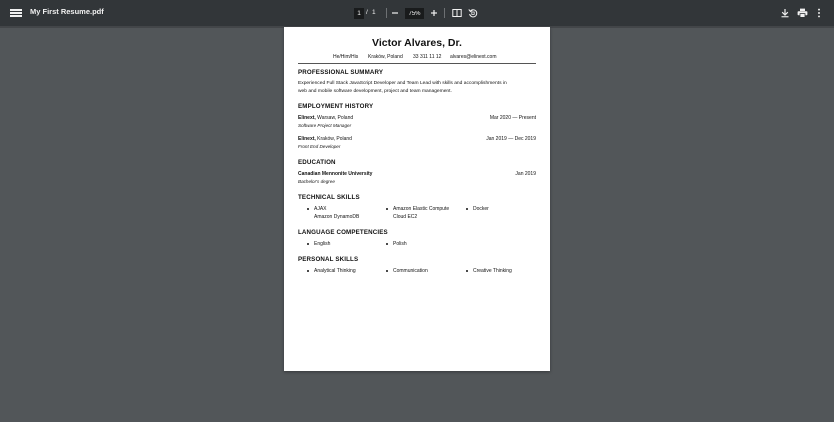  Describe the element at coordinates (414, 13) in the screenshot. I see `zoom-input` at that location.